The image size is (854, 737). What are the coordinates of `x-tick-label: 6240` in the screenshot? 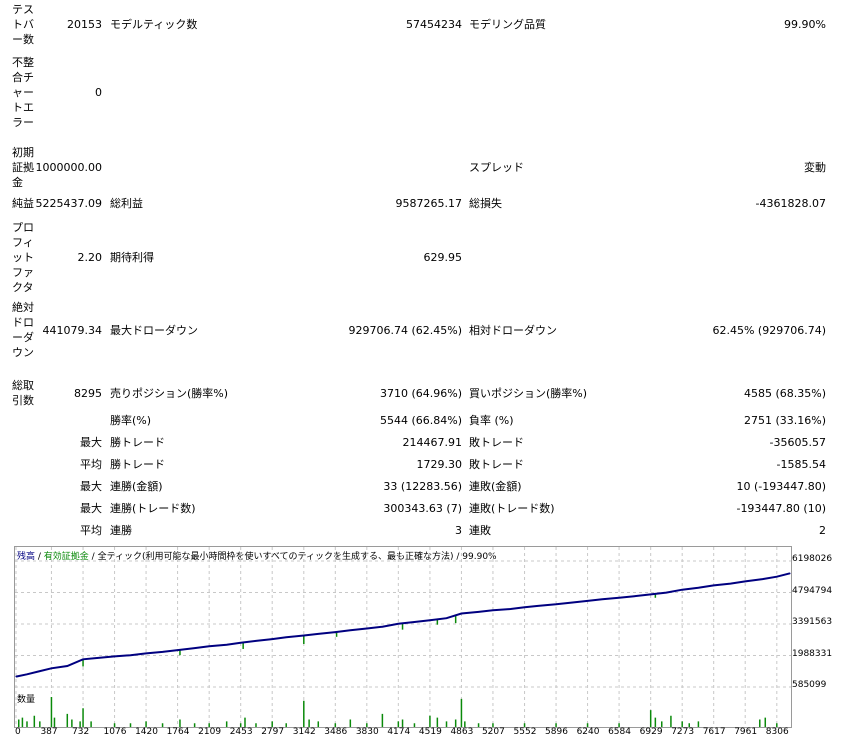 It's located at (588, 732).